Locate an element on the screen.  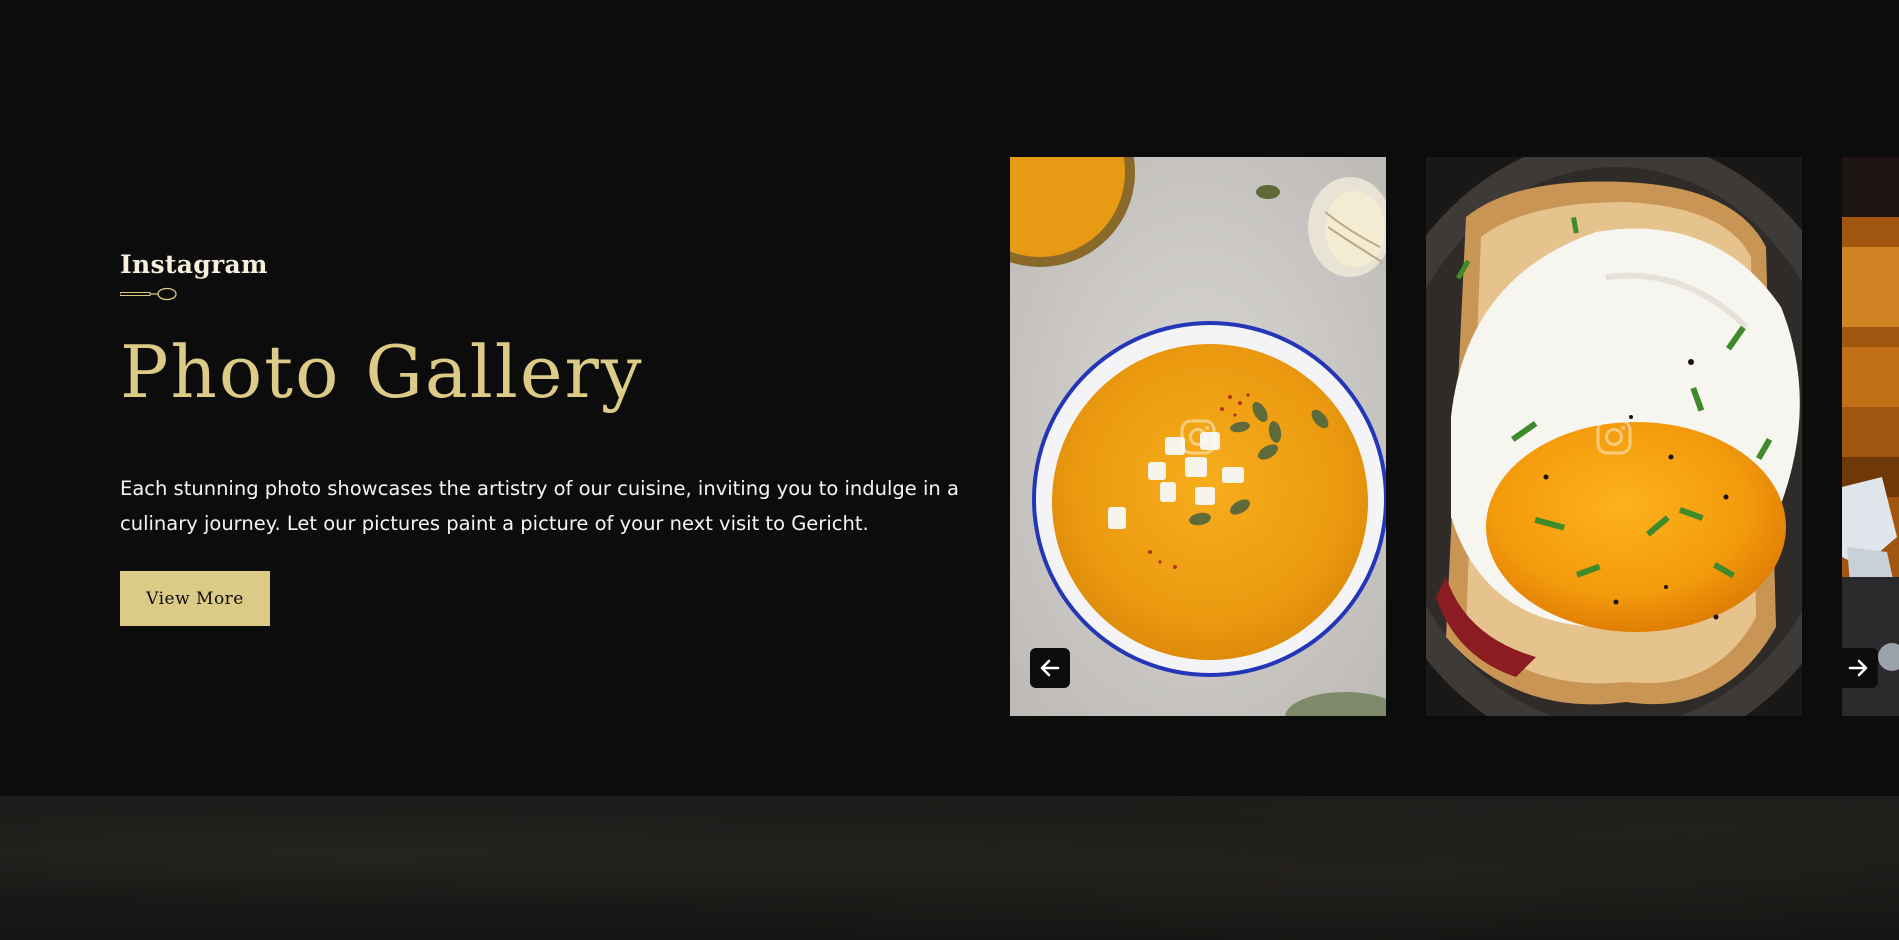
gallery-next-button is located at coordinates (1858, 668).